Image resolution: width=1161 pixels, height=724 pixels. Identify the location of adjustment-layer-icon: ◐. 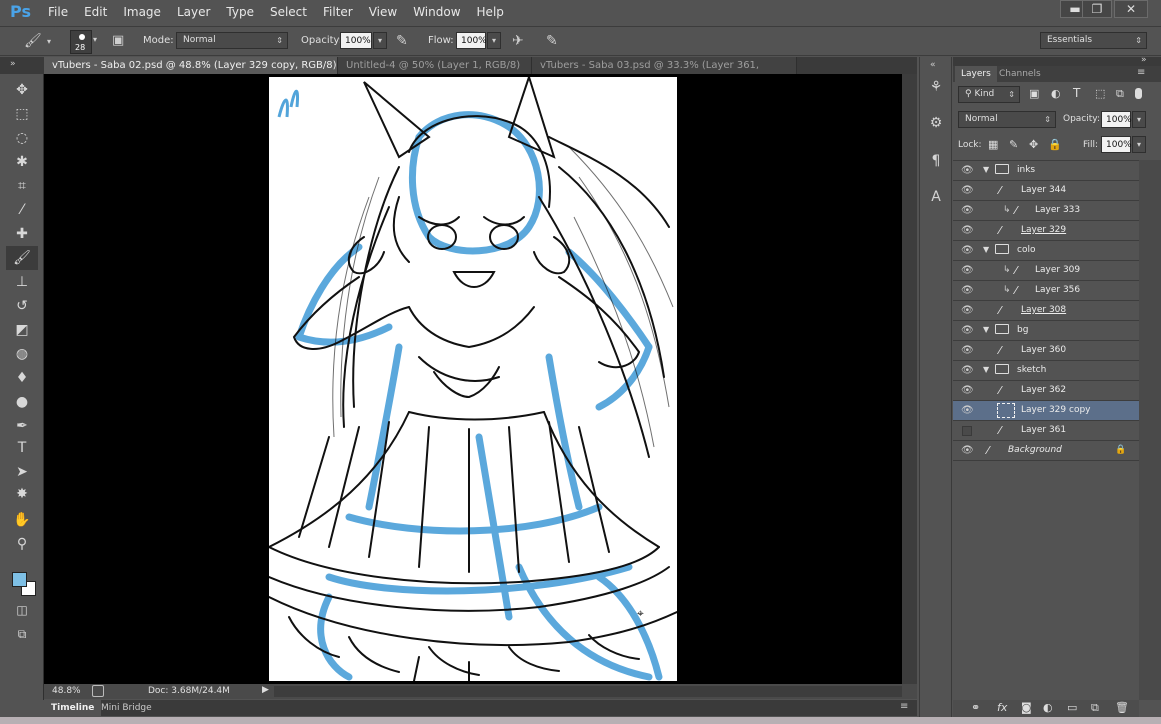
(1048, 707).